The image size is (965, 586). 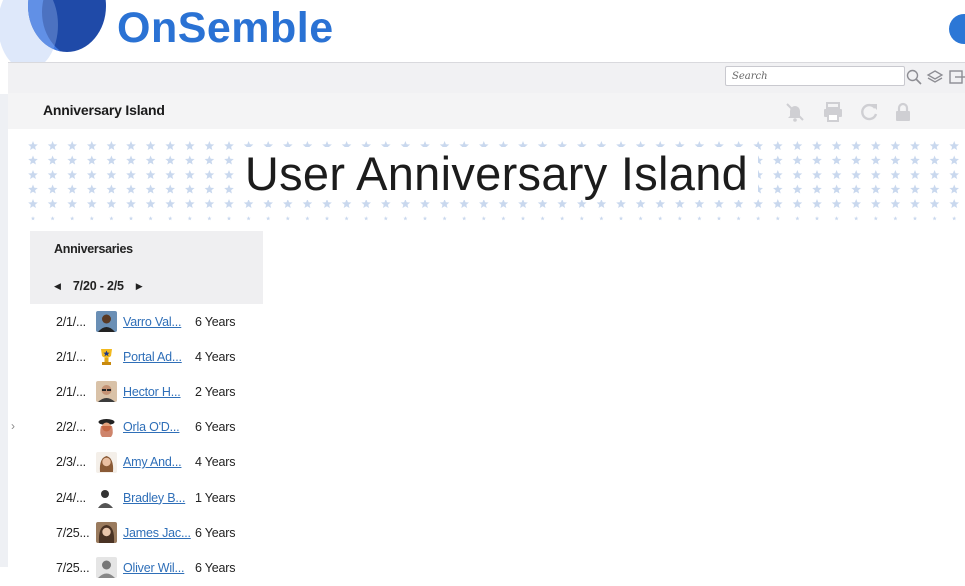 I want to click on anniversary-row: 2/2/... Orla O'D... 6 Years, so click(x=146, y=427).